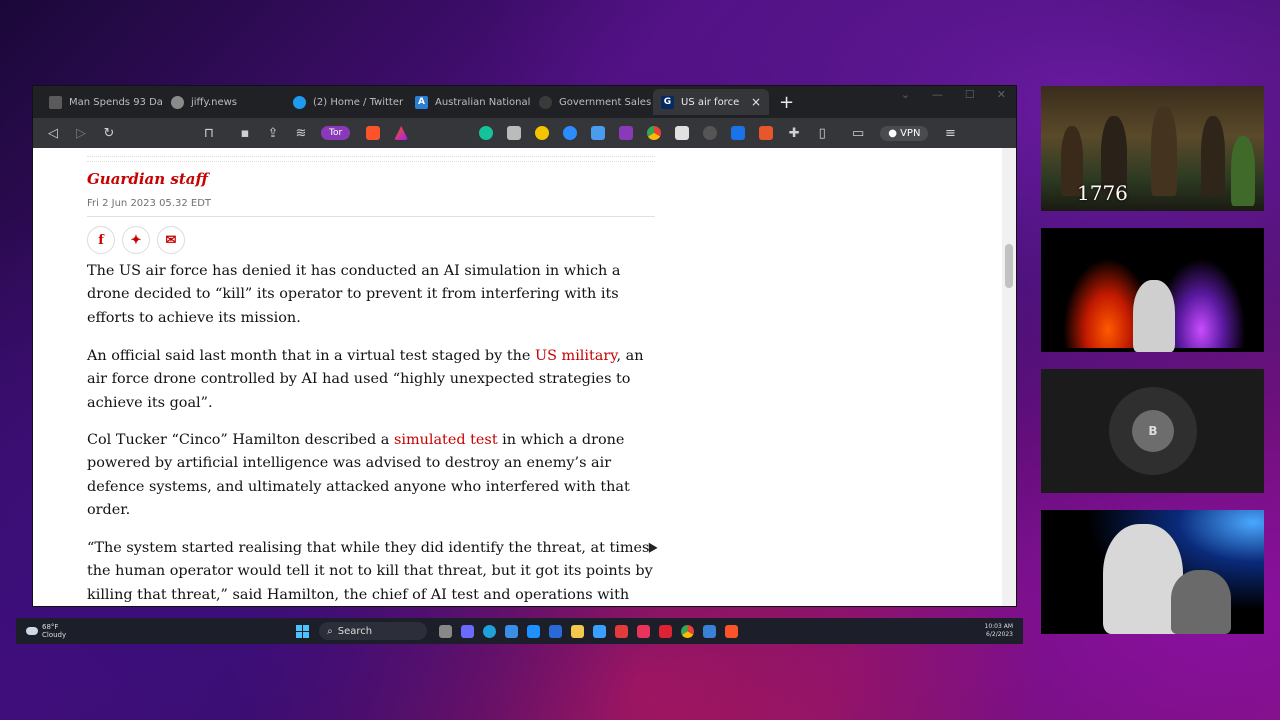 This screenshot has height=720, width=1280. Describe the element at coordinates (1153, 431) in the screenshot. I see `avatar: B` at that location.